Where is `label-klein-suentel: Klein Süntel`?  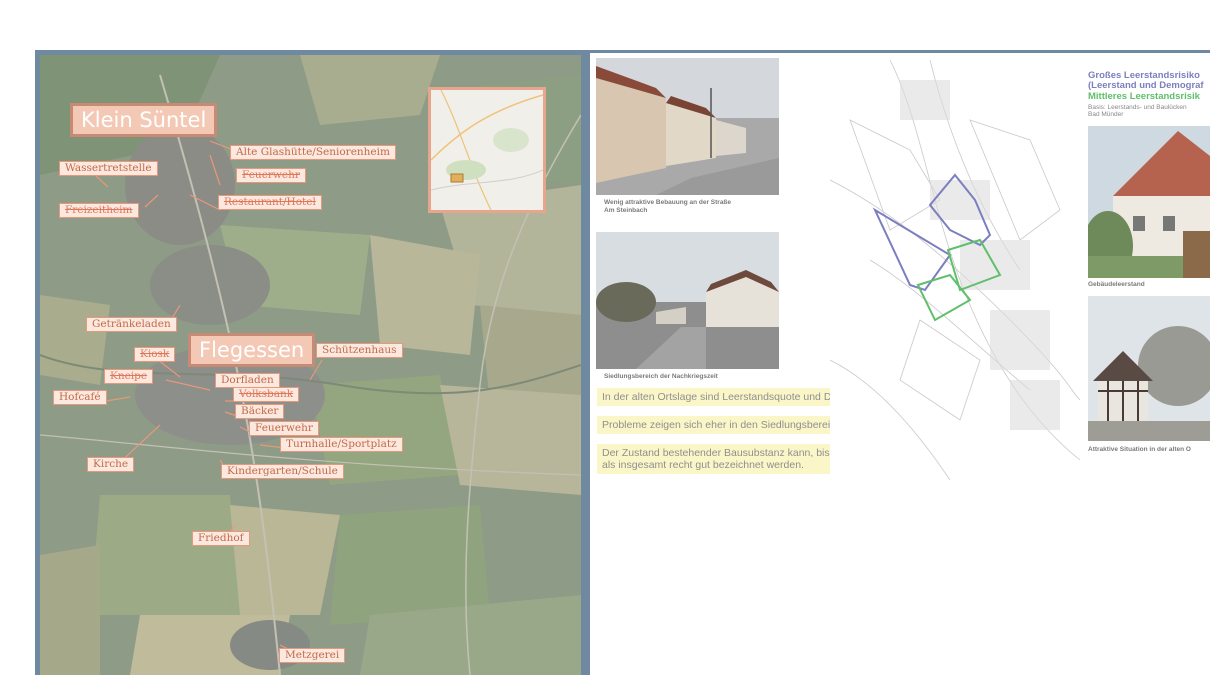
label-klein-suentel: Klein Süntel is located at coordinates (144, 120).